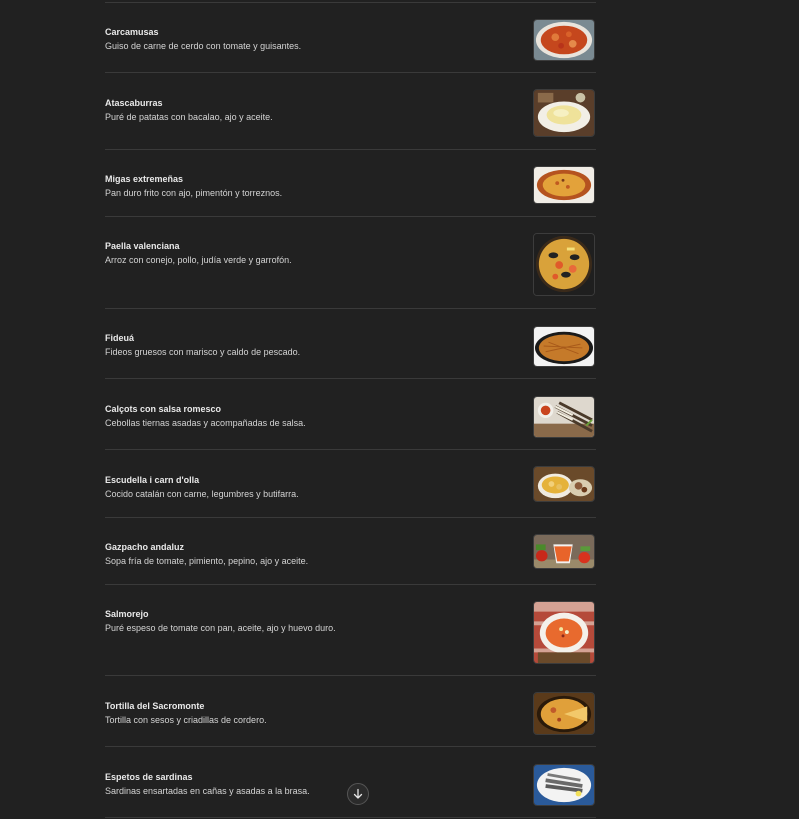 This screenshot has width=799, height=819. I want to click on dish-photo-mash, so click(564, 113).